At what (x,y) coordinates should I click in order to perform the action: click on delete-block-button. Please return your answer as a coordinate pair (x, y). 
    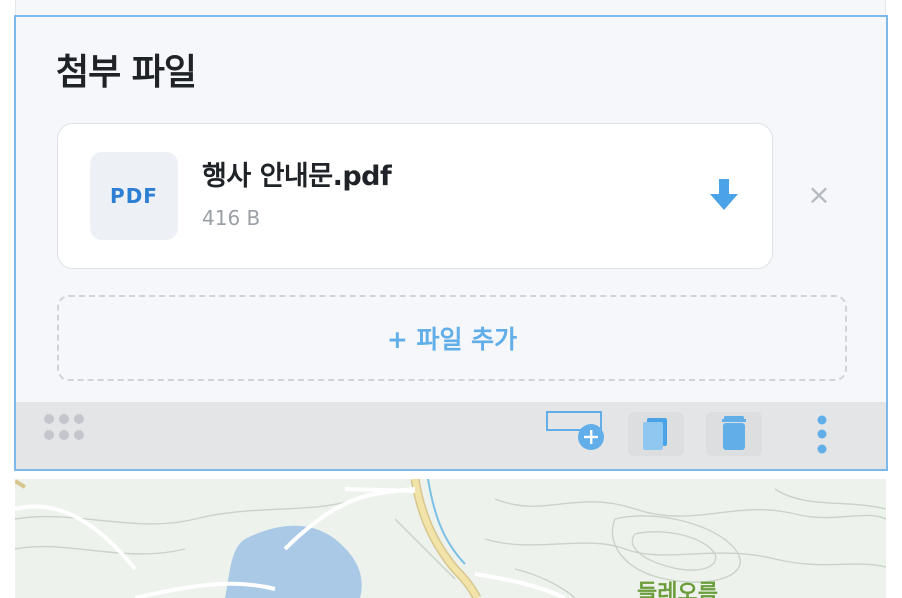
    Looking at the image, I should click on (734, 434).